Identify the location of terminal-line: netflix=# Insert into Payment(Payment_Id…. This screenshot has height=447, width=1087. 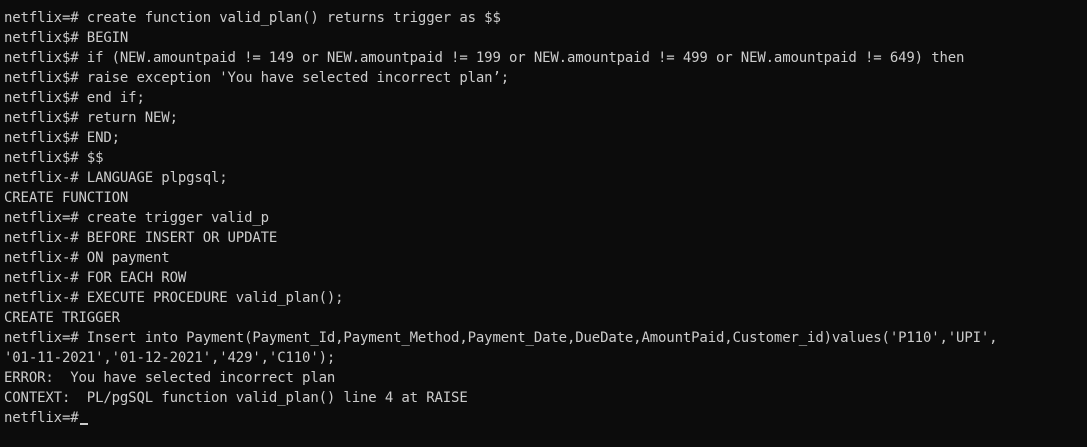
(501, 338).